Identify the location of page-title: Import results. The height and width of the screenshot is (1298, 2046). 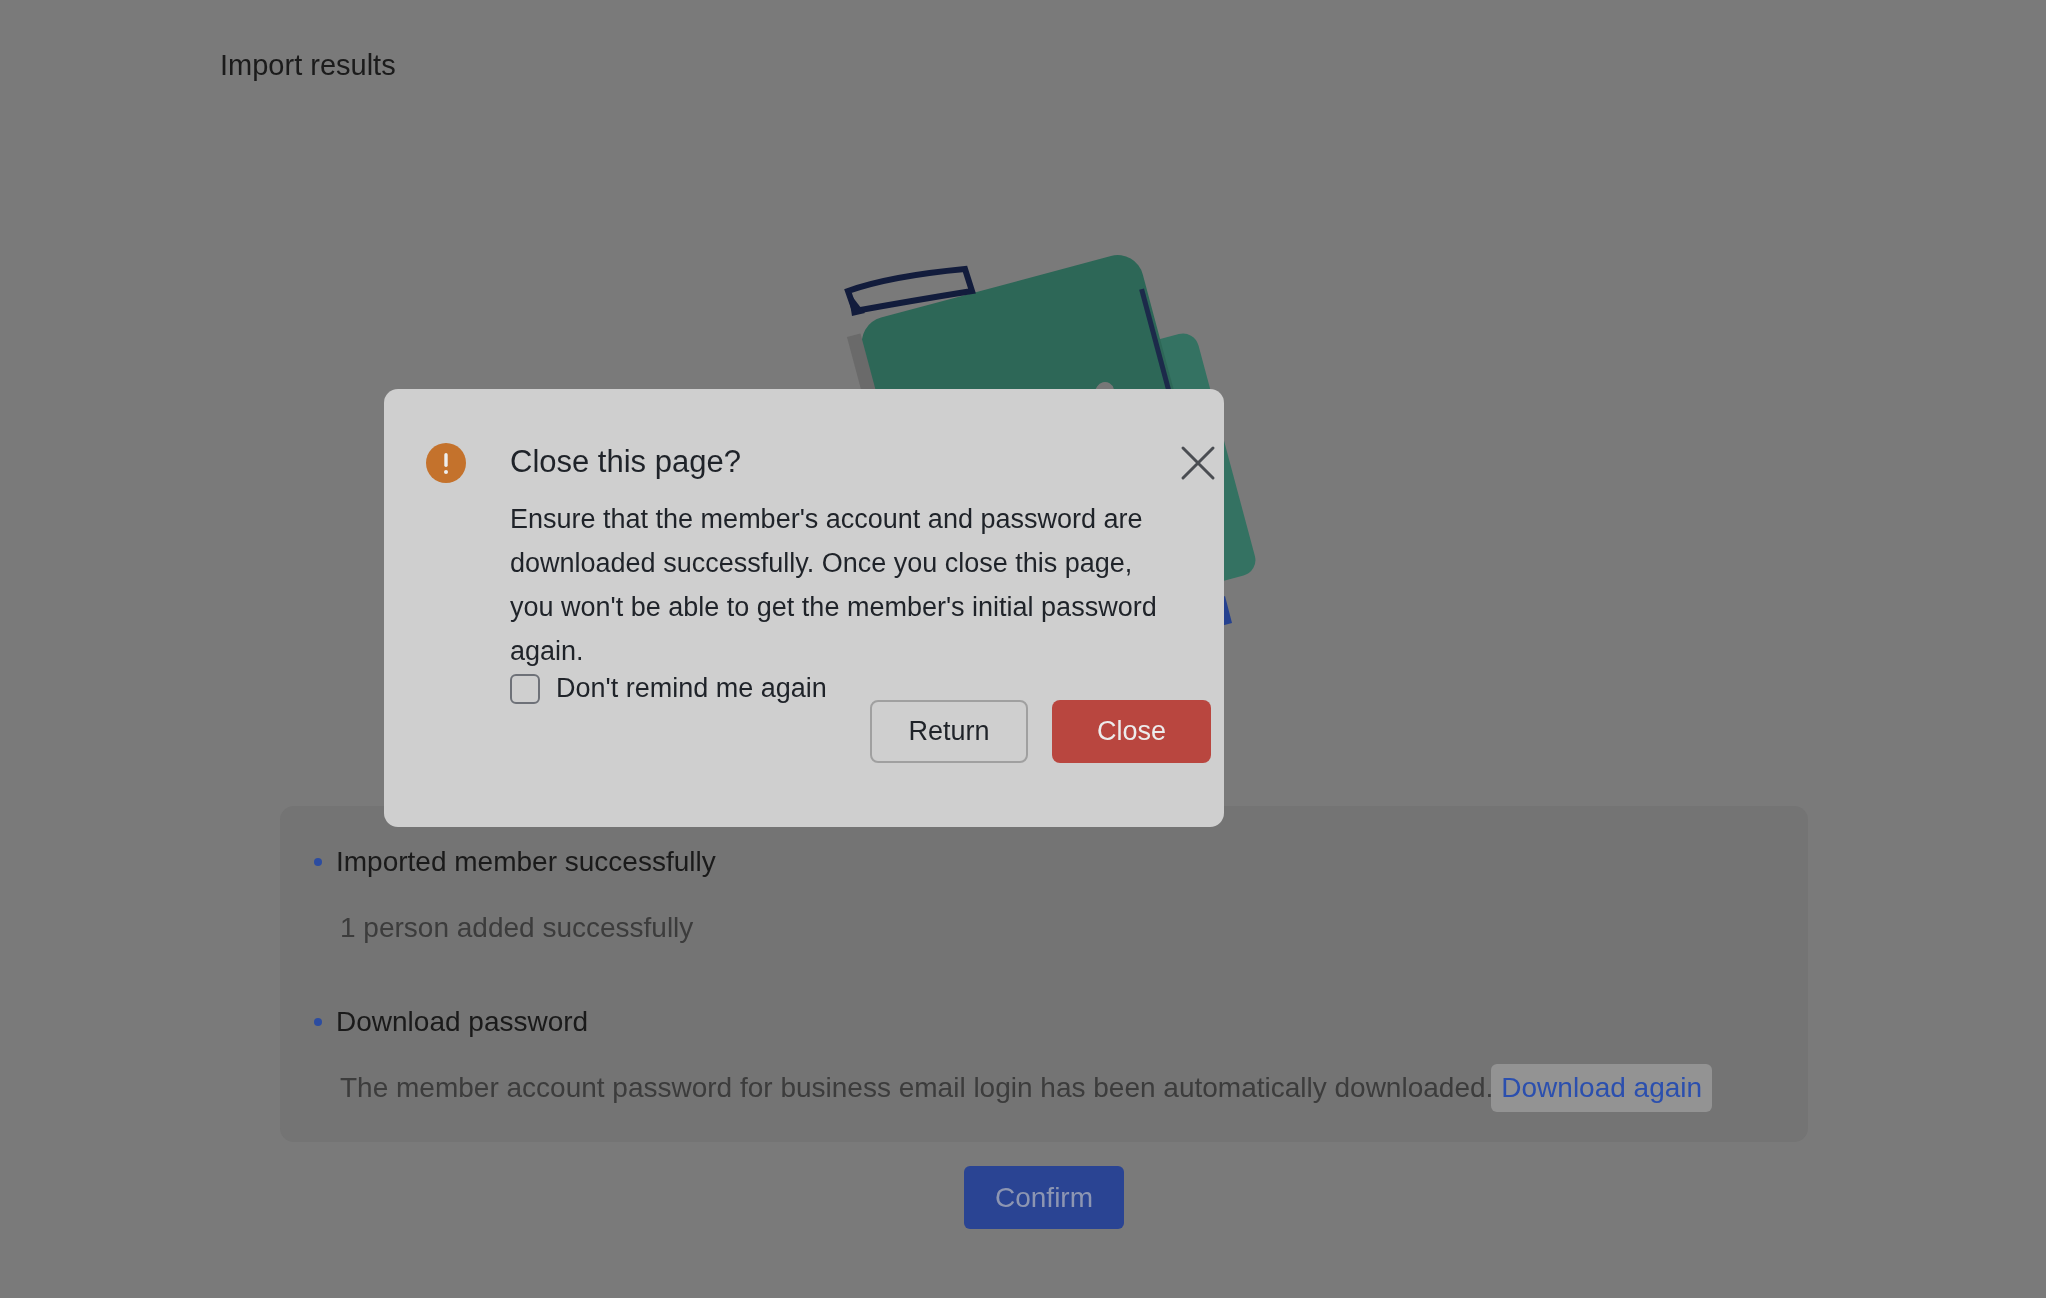
(308, 65).